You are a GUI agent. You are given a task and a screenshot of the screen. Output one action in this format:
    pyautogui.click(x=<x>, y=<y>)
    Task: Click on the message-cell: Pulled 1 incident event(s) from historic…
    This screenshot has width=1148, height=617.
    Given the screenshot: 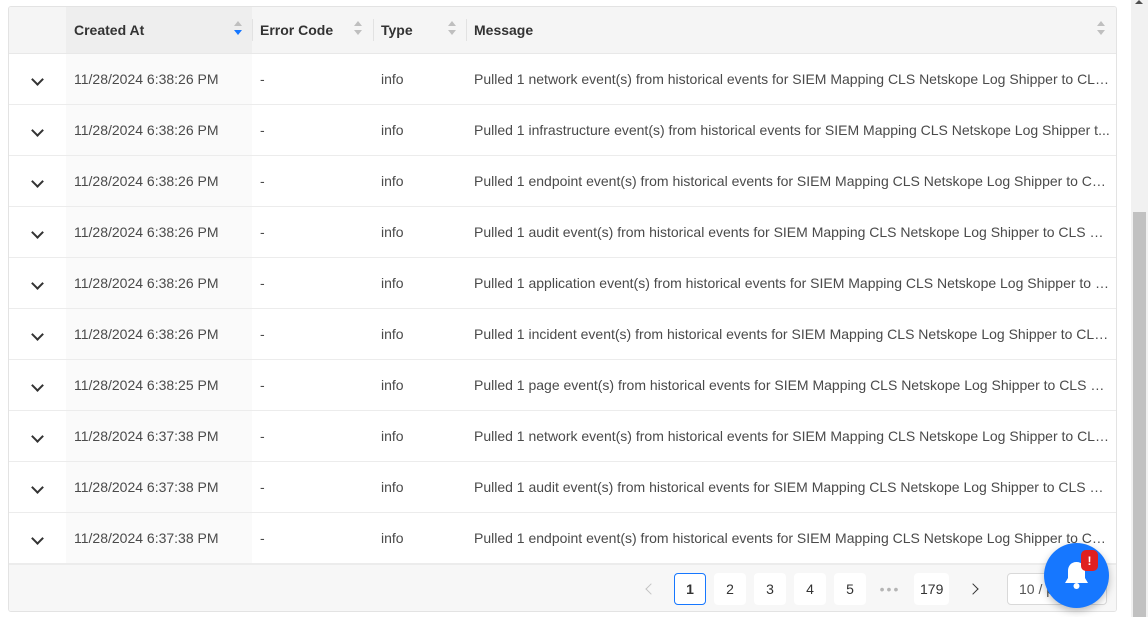 What is the action you would take?
    pyautogui.click(x=791, y=334)
    